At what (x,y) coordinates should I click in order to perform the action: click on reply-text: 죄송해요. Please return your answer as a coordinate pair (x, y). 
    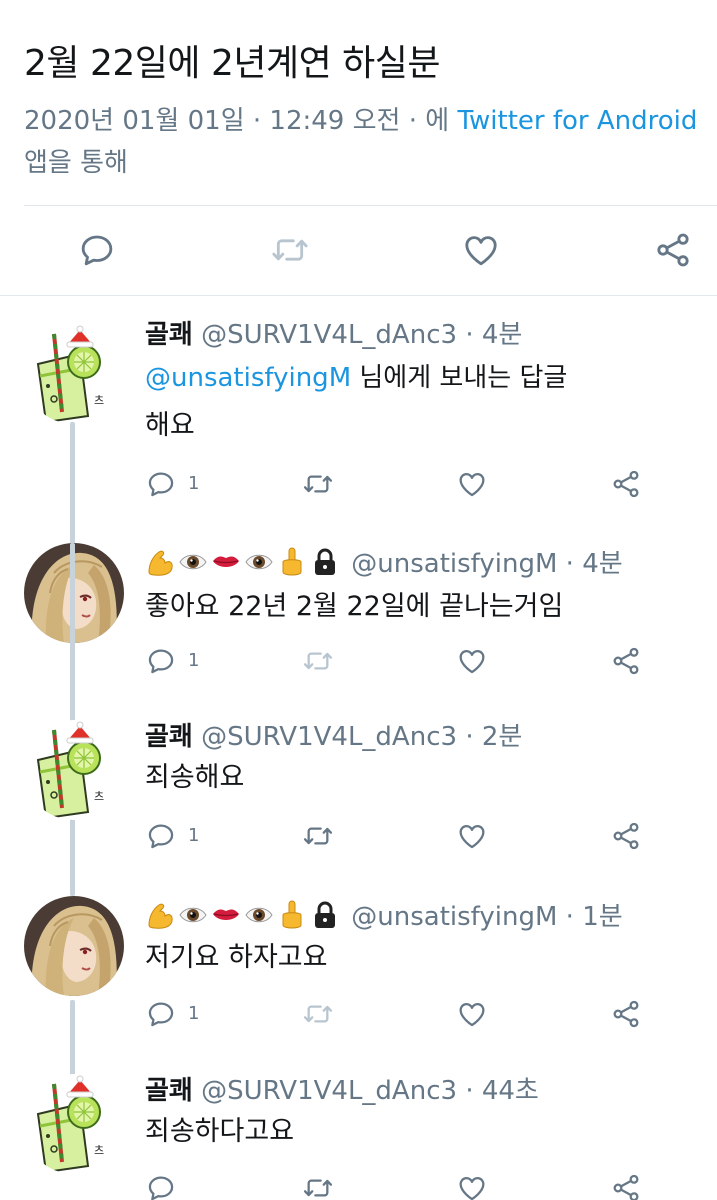
    Looking at the image, I should click on (195, 777).